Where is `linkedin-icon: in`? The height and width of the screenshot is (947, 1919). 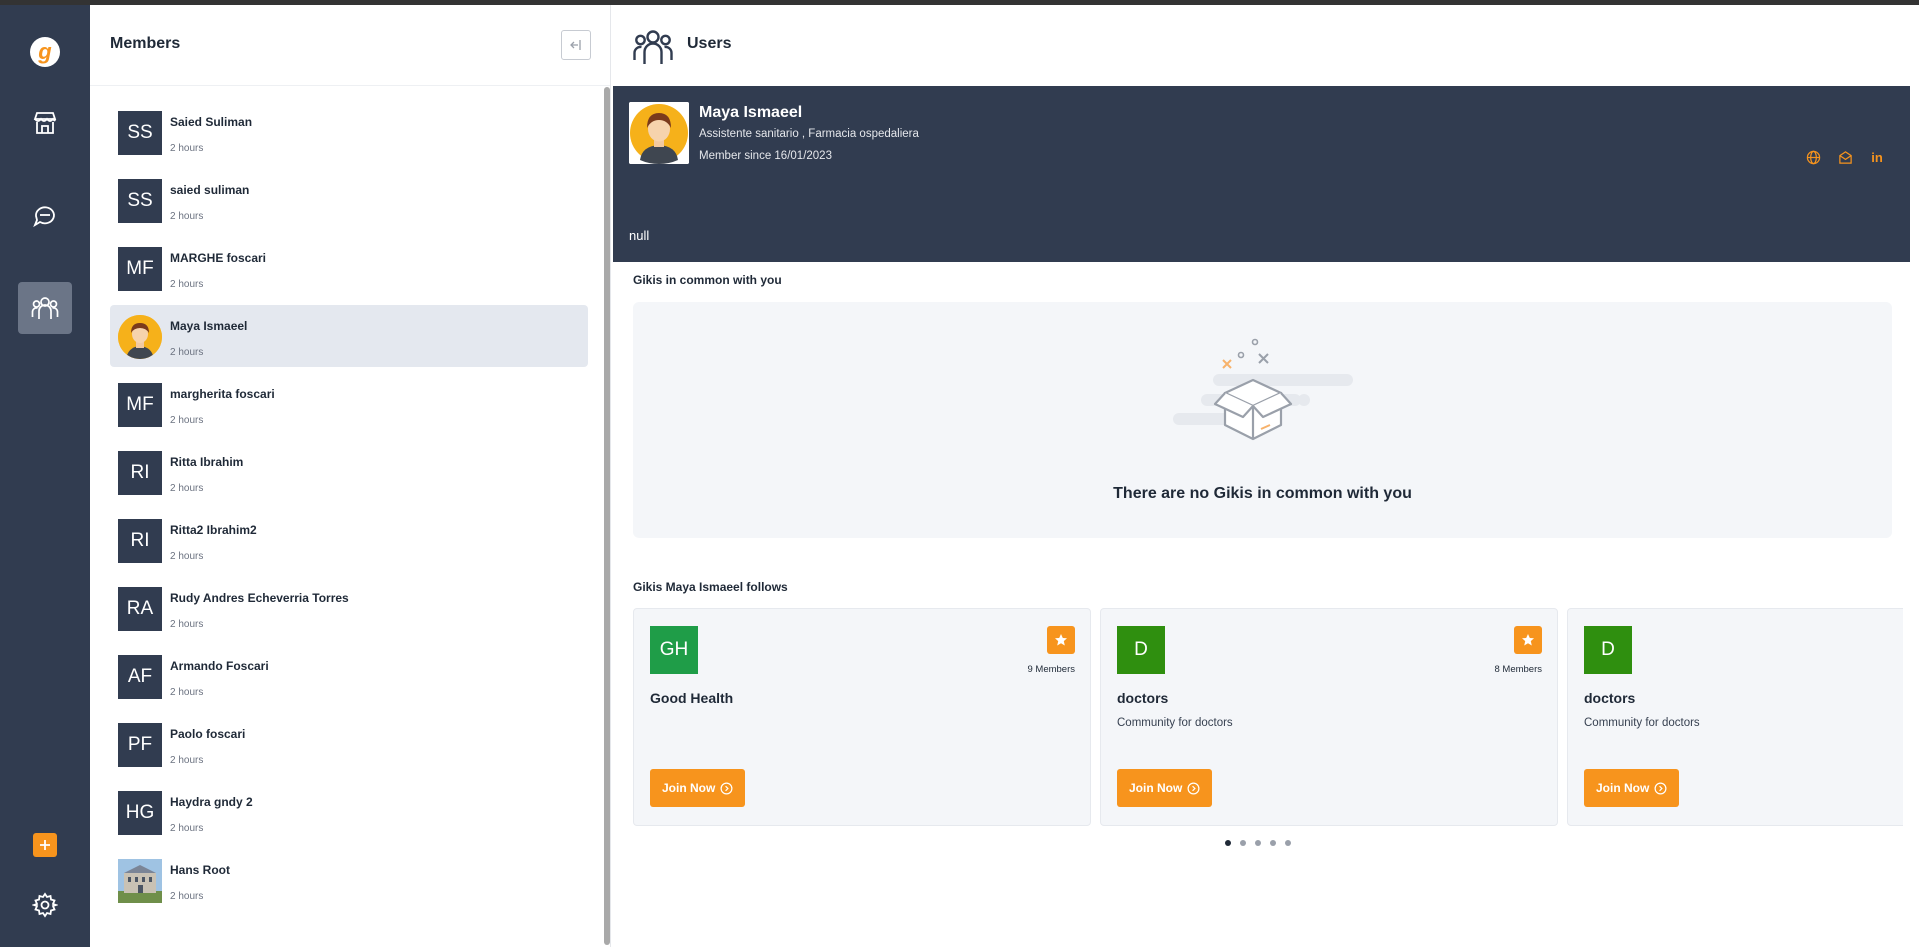 linkedin-icon: in is located at coordinates (1877, 157).